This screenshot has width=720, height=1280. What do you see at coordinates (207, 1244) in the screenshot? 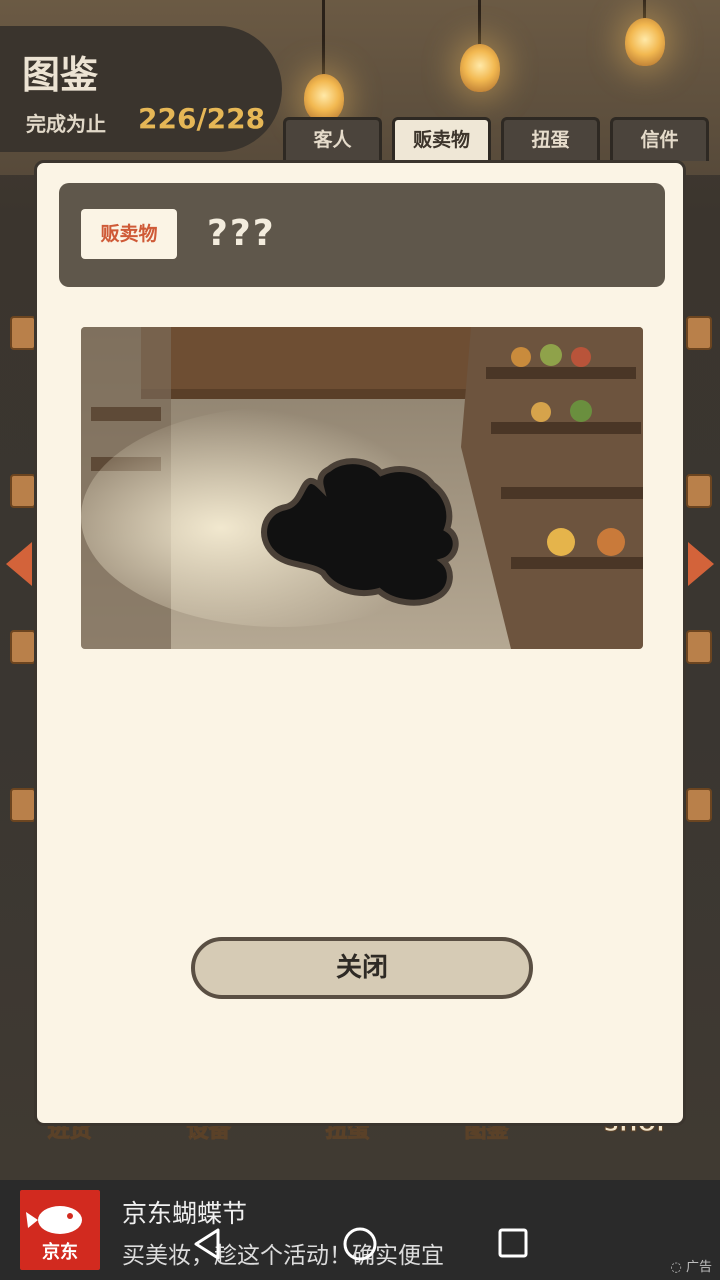
I see `back-nav-icon` at bounding box center [207, 1244].